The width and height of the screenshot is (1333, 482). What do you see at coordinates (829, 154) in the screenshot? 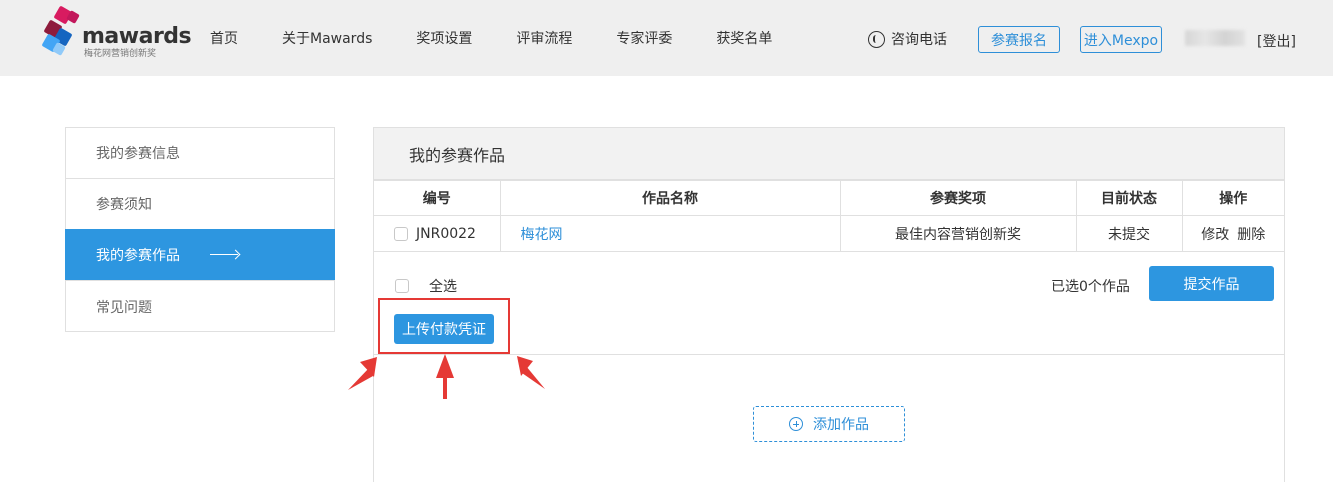
I see `panel-title: 我的参赛作品` at bounding box center [829, 154].